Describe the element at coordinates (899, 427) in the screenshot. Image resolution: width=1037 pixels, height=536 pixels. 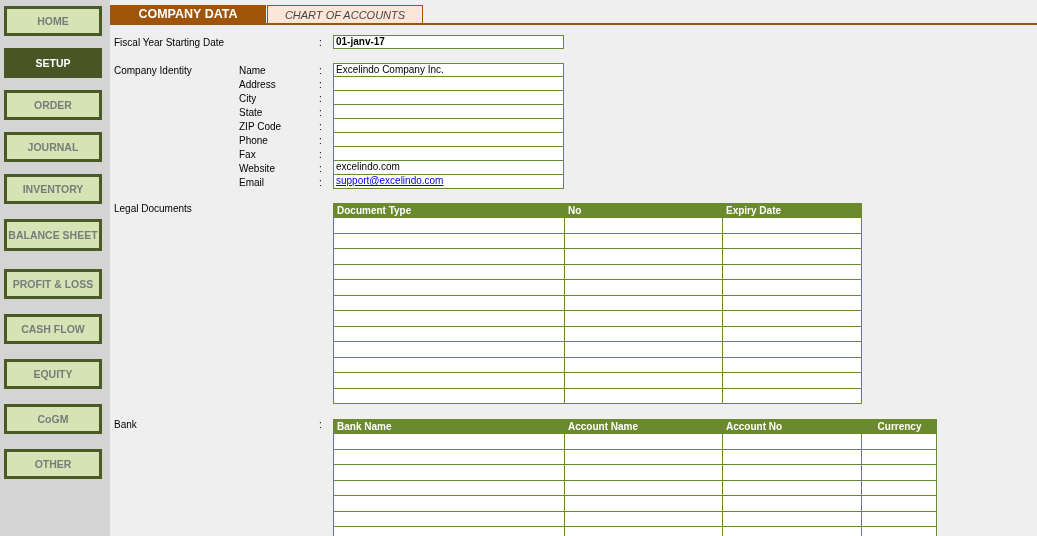
I see `column-header: Currency` at that location.